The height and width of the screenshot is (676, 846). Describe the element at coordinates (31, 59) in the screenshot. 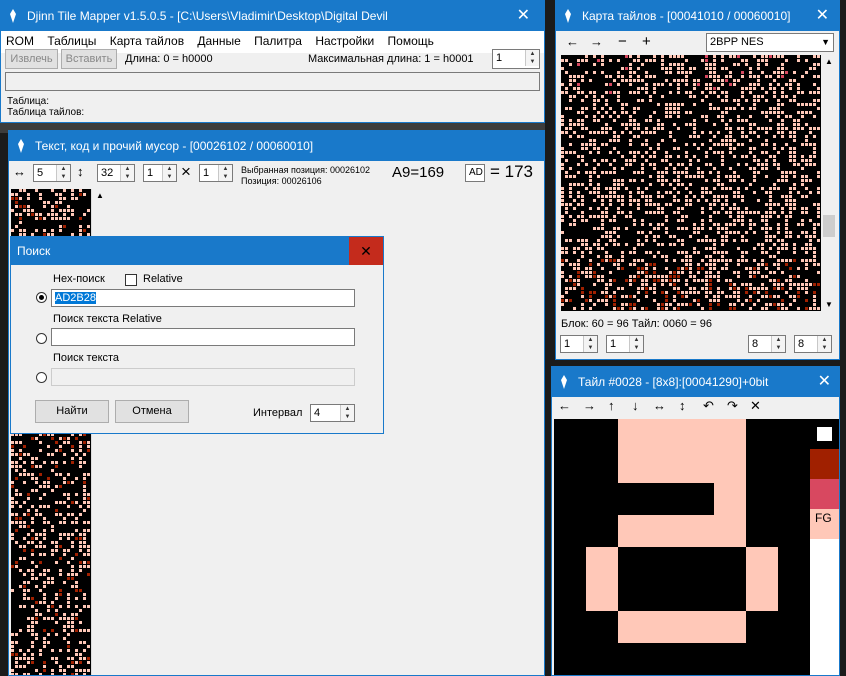

I see `extract-button: Извлечь` at that location.